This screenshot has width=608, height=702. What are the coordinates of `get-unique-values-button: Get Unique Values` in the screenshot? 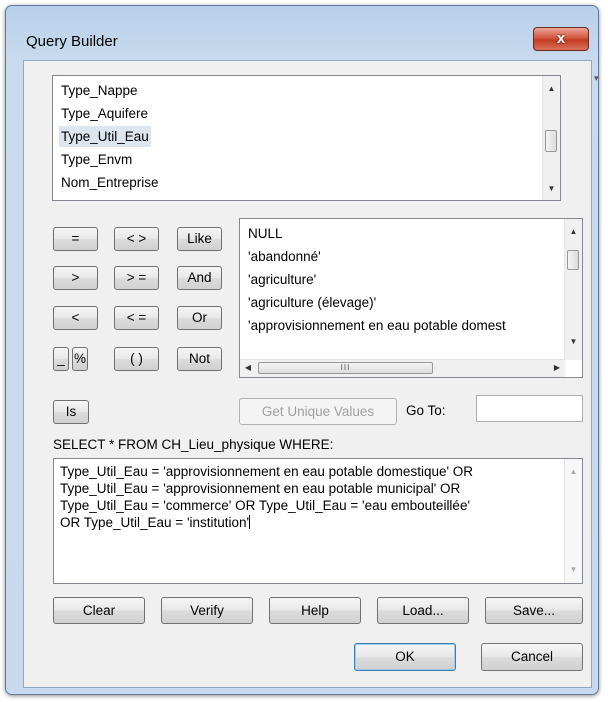 It's located at (318, 411).